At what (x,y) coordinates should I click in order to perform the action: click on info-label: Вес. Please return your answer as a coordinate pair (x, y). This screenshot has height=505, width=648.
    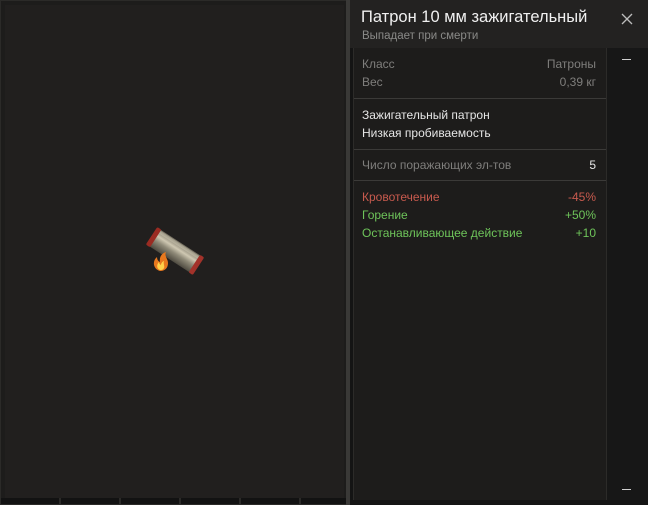
    Looking at the image, I should click on (372, 82).